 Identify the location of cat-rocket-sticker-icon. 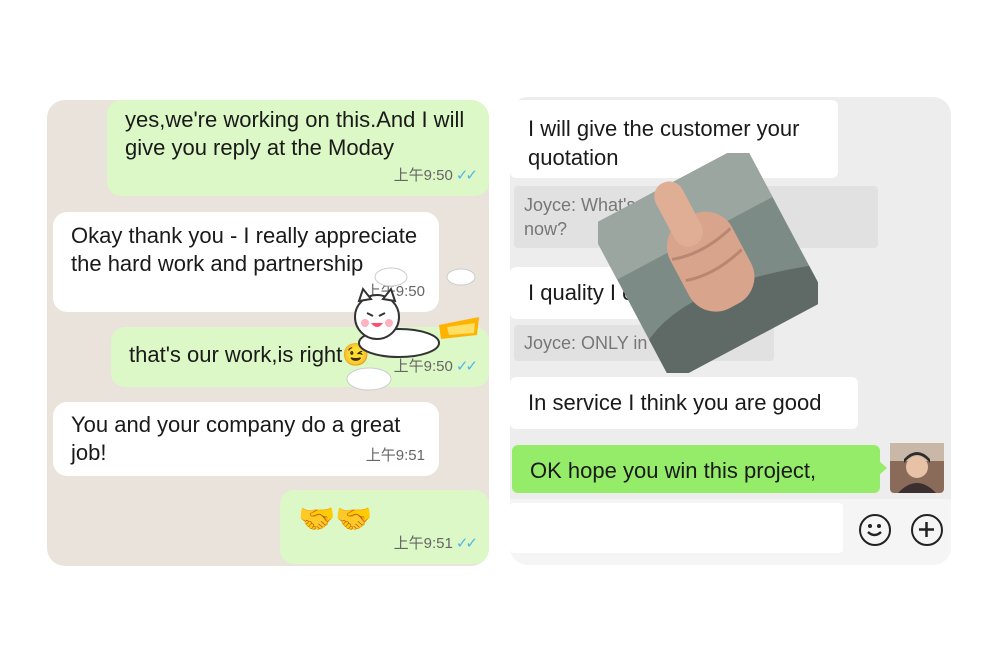
(412, 329).